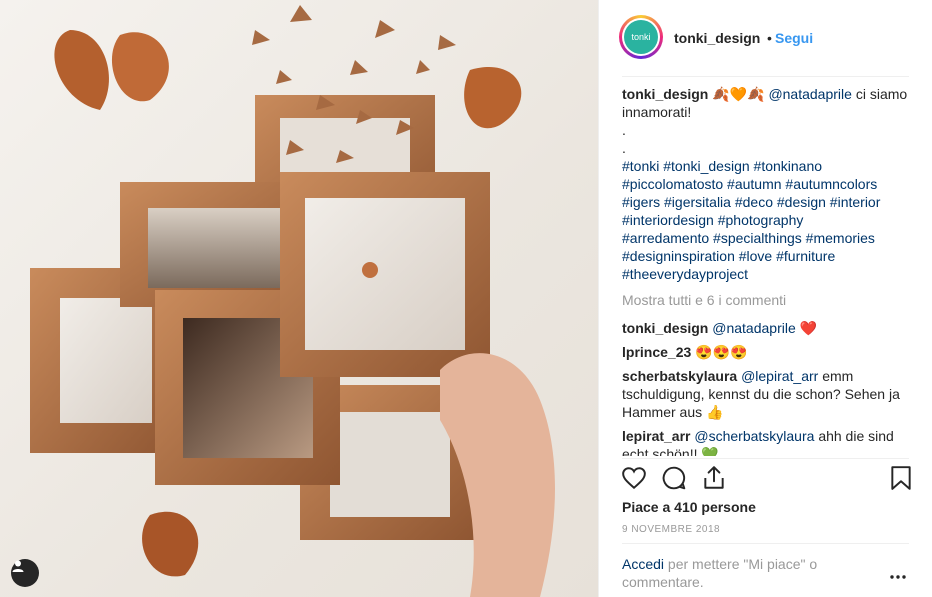 The image size is (932, 597). I want to click on avatar: tonki, so click(641, 37).